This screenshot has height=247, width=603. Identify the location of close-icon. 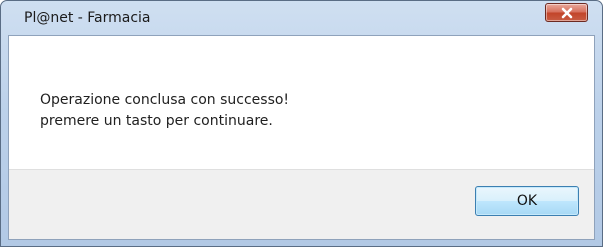
(567, 13).